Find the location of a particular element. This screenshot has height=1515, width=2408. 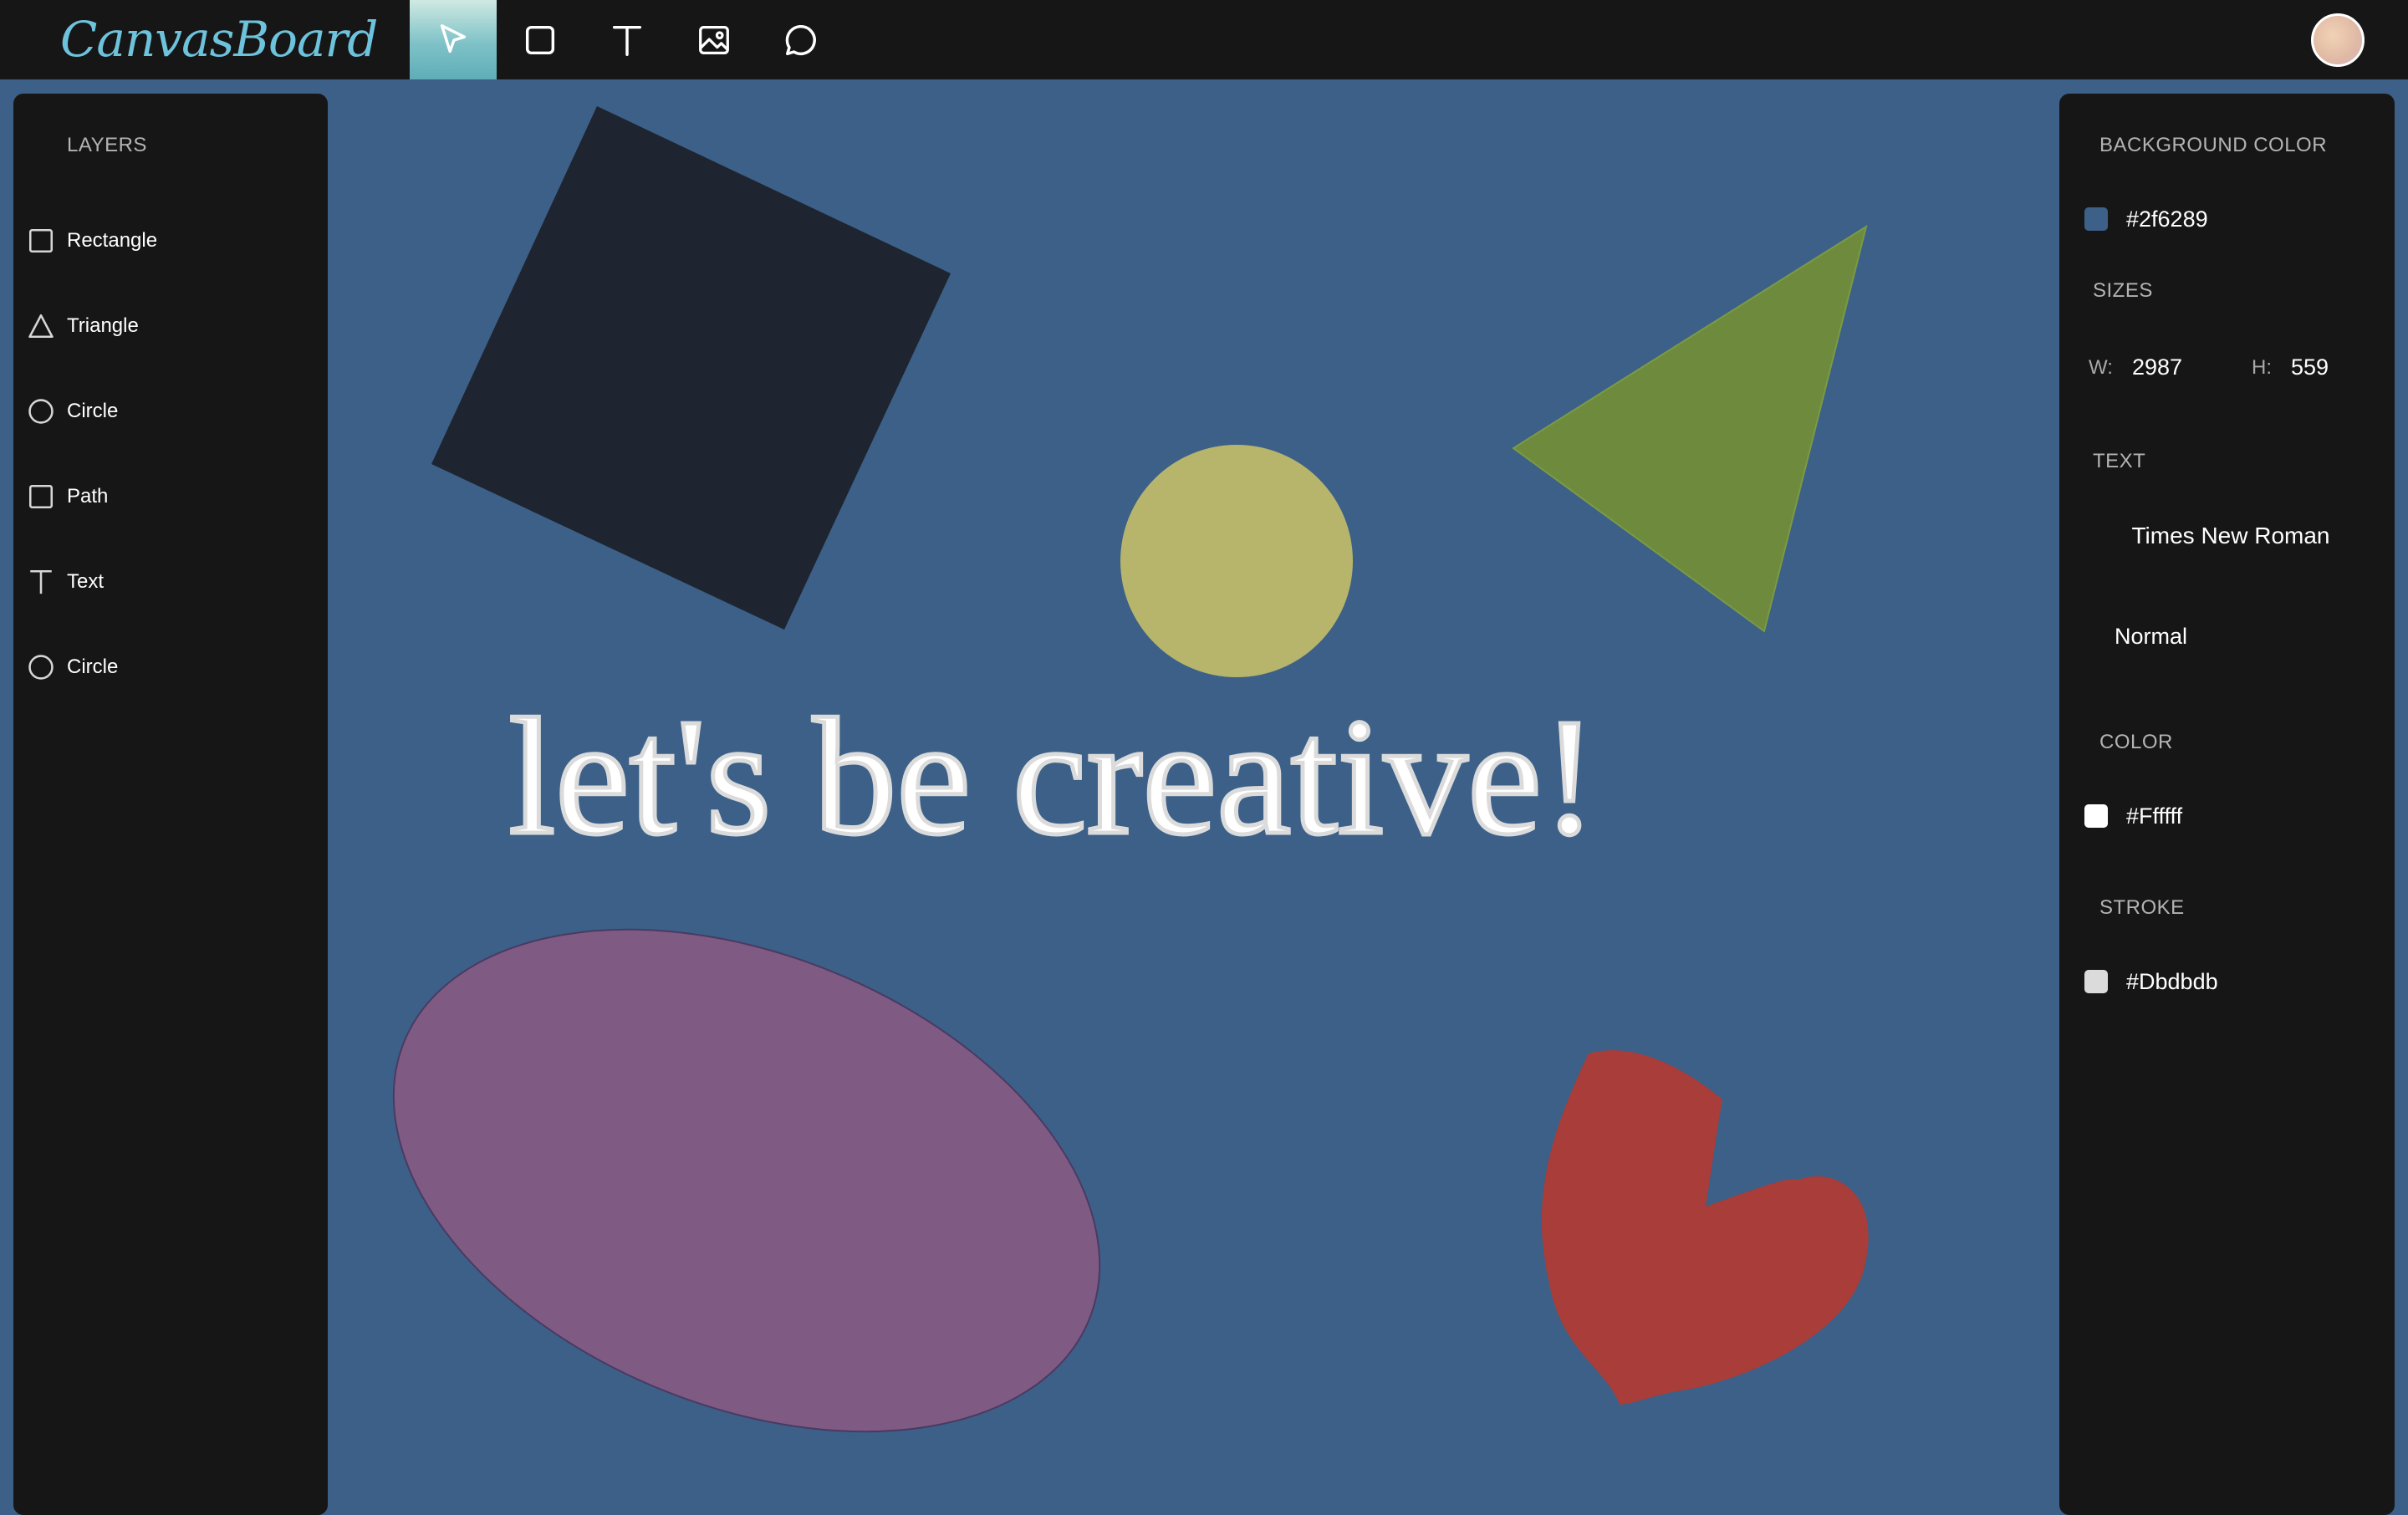

layer-item-rectangle: Rectangle is located at coordinates (92, 240).